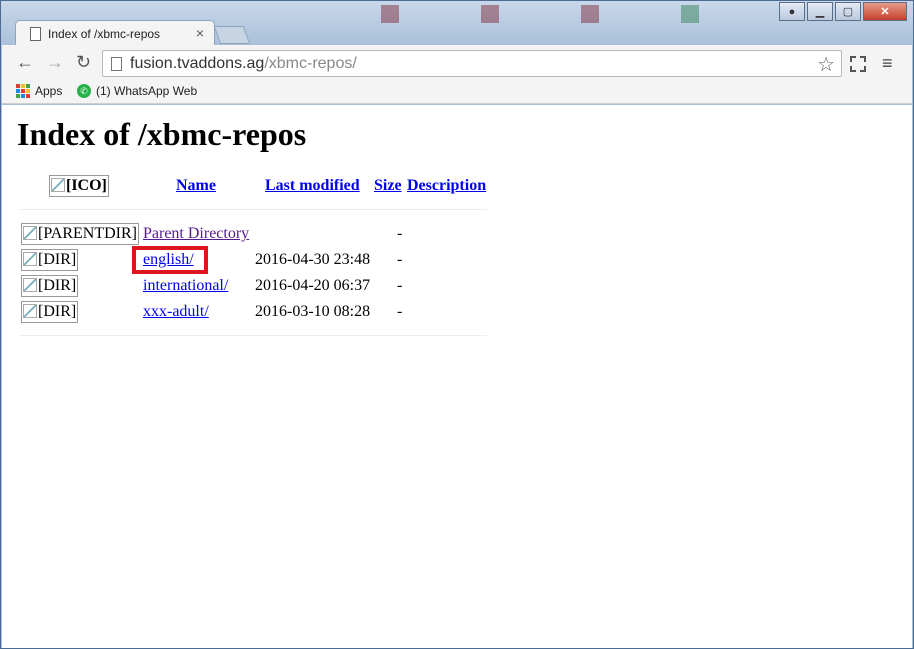 This screenshot has width=914, height=649. I want to click on page-info-icon, so click(116, 64).